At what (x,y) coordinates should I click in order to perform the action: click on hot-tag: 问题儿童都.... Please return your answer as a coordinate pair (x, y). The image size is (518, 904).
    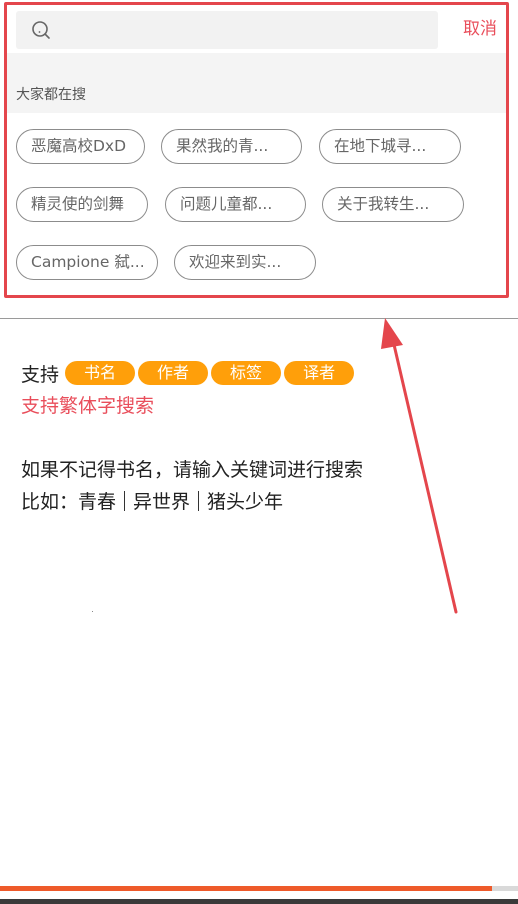
    Looking at the image, I should click on (235, 204).